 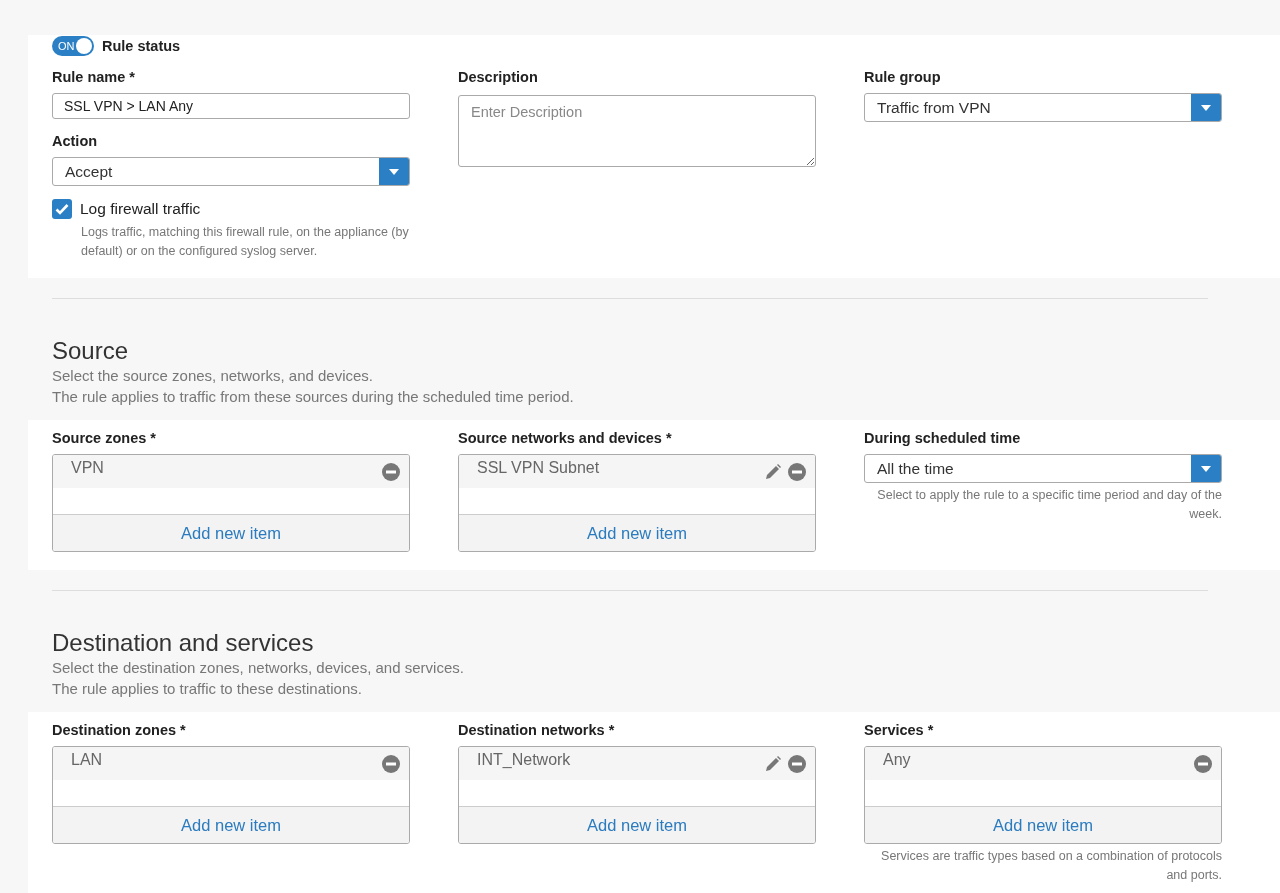 I want to click on list-item: Any, so click(x=1043, y=763).